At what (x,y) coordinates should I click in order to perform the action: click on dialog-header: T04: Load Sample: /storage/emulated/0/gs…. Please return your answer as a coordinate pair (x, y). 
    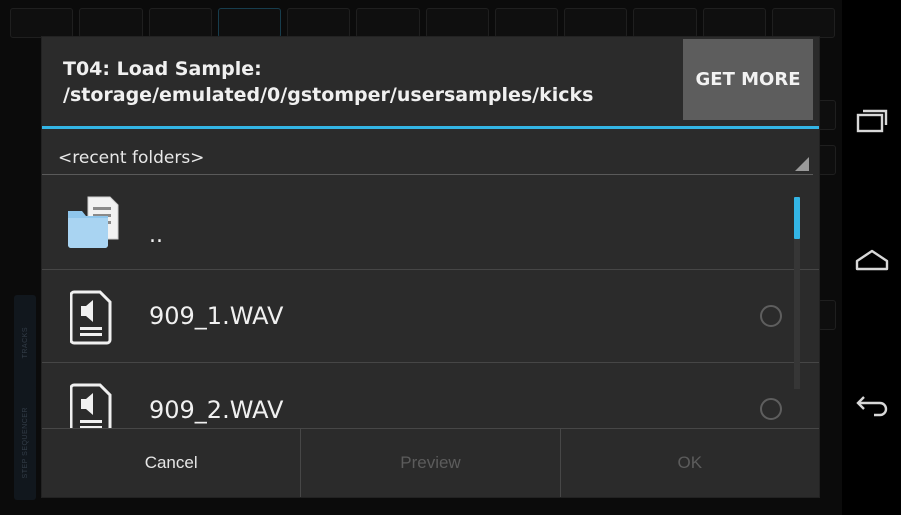
    Looking at the image, I should click on (430, 81).